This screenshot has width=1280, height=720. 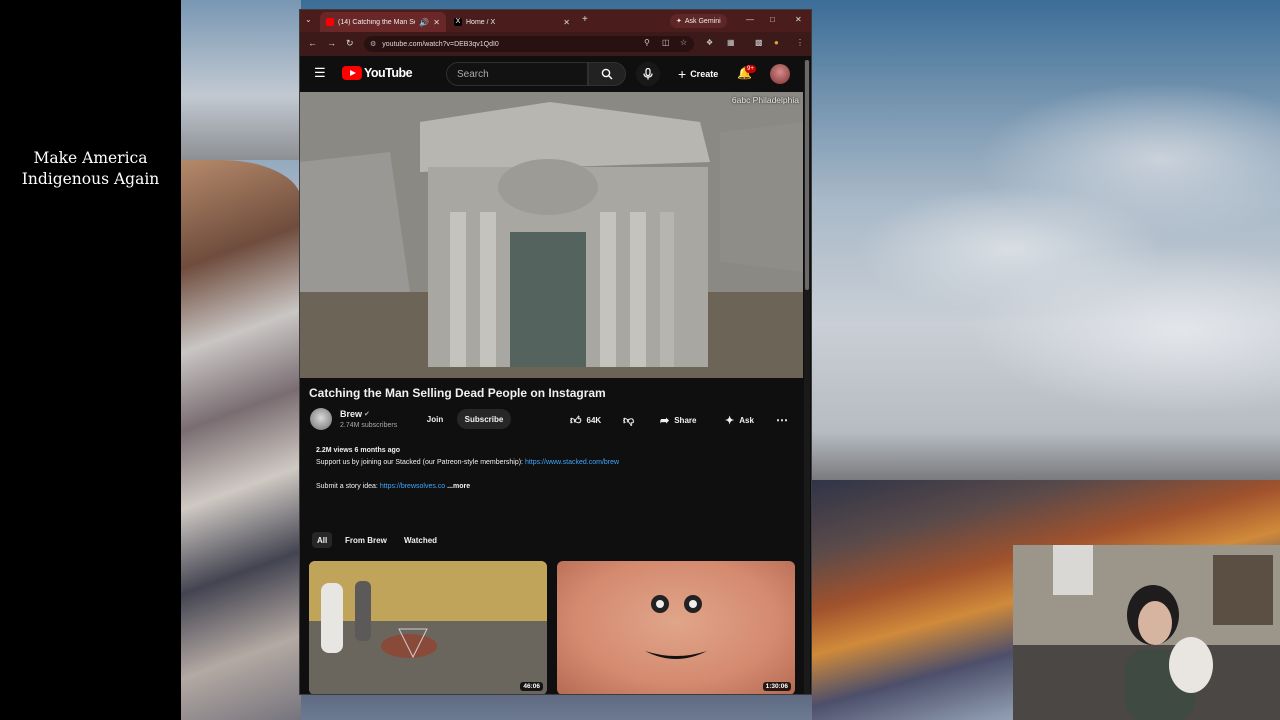 I want to click on search-placeholder: Search, so click(x=473, y=74).